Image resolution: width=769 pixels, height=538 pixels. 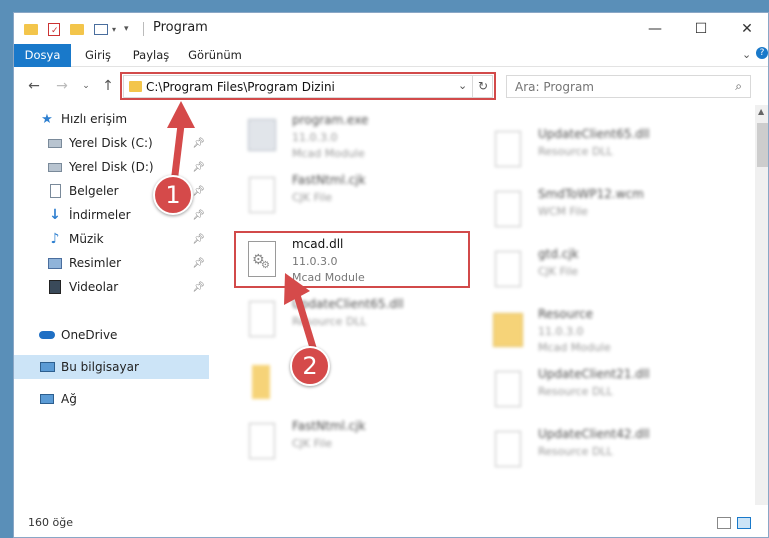 What do you see at coordinates (181, 114) in the screenshot?
I see `arrow-1-head` at bounding box center [181, 114].